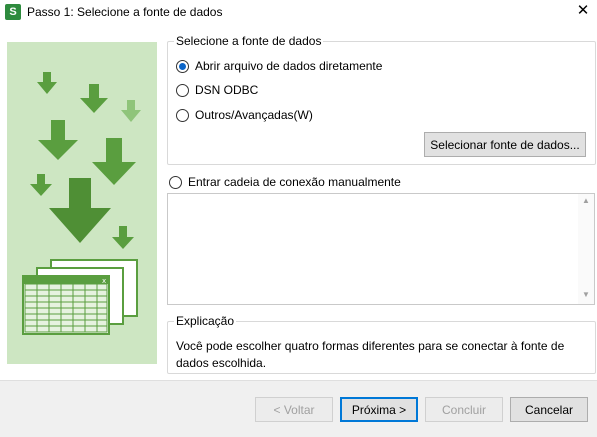 The width and height of the screenshot is (597, 437). I want to click on svg-text: x, so click(104, 281).